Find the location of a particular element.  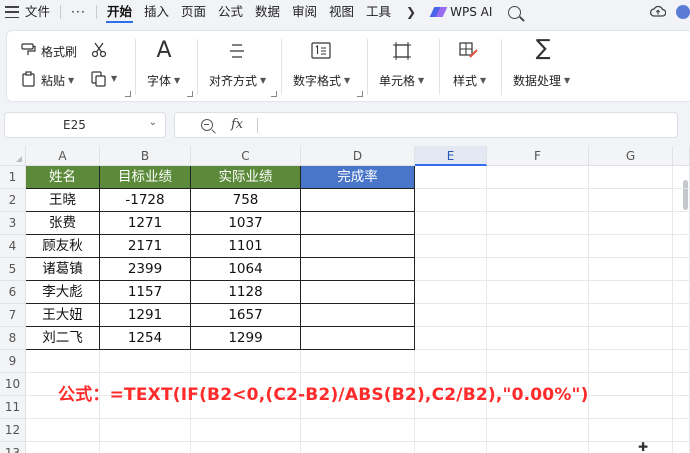

font-dialog-launcher-icon is located at coordinates (190, 94).